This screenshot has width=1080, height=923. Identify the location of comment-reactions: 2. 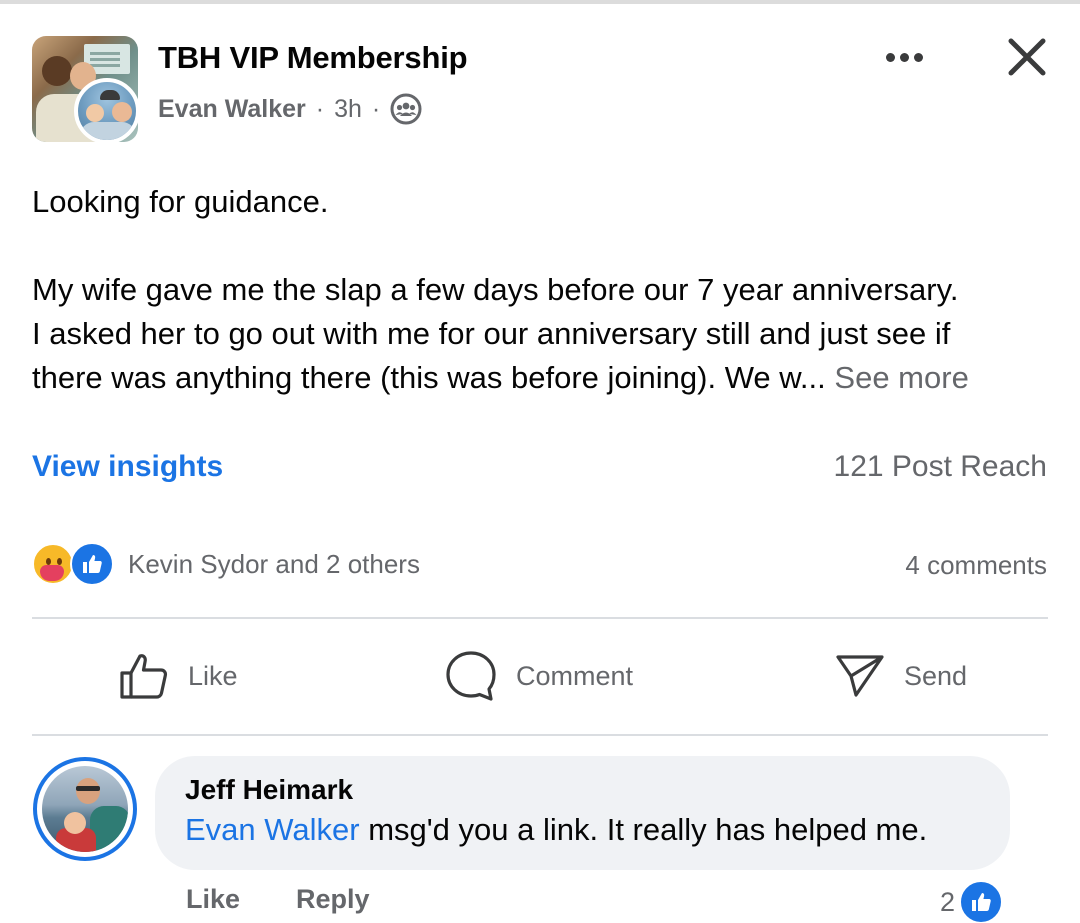
(972, 901).